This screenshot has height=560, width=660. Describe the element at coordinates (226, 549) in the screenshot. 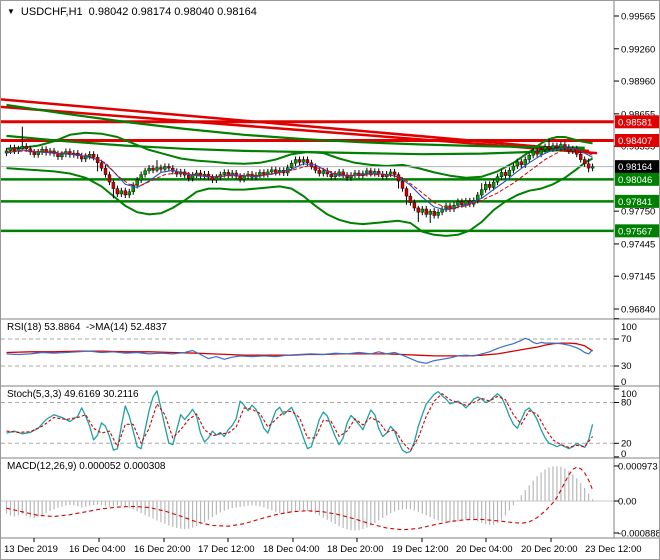

I see `time-label: 17 Dec 12:00` at that location.